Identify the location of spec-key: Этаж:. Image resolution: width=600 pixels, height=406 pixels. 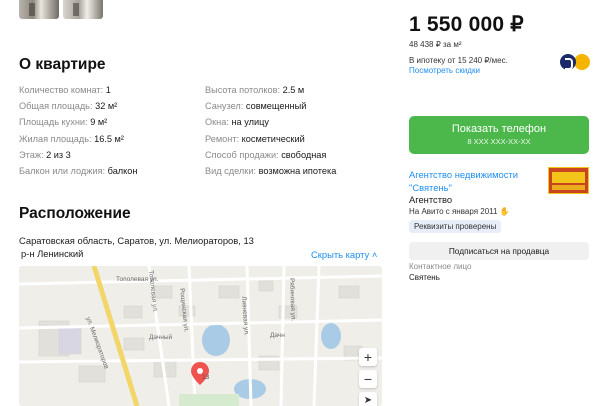
(31, 154).